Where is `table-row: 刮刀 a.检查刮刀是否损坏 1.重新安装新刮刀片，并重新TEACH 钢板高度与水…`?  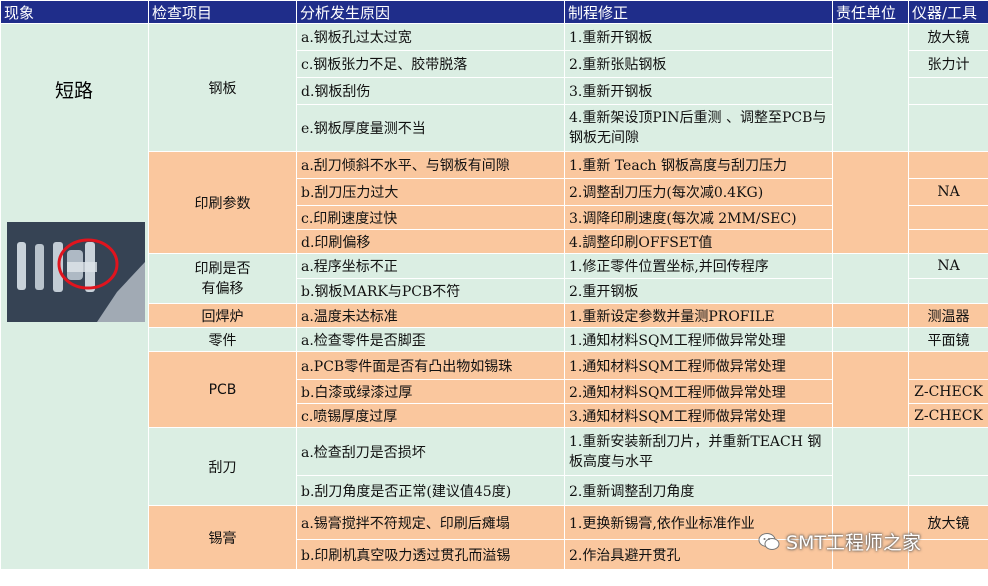
table-row: 刮刀 a.检查刮刀是否损坏 1.重新安装新刮刀片，并重新TEACH 钢板高度与水… is located at coordinates (494, 466).